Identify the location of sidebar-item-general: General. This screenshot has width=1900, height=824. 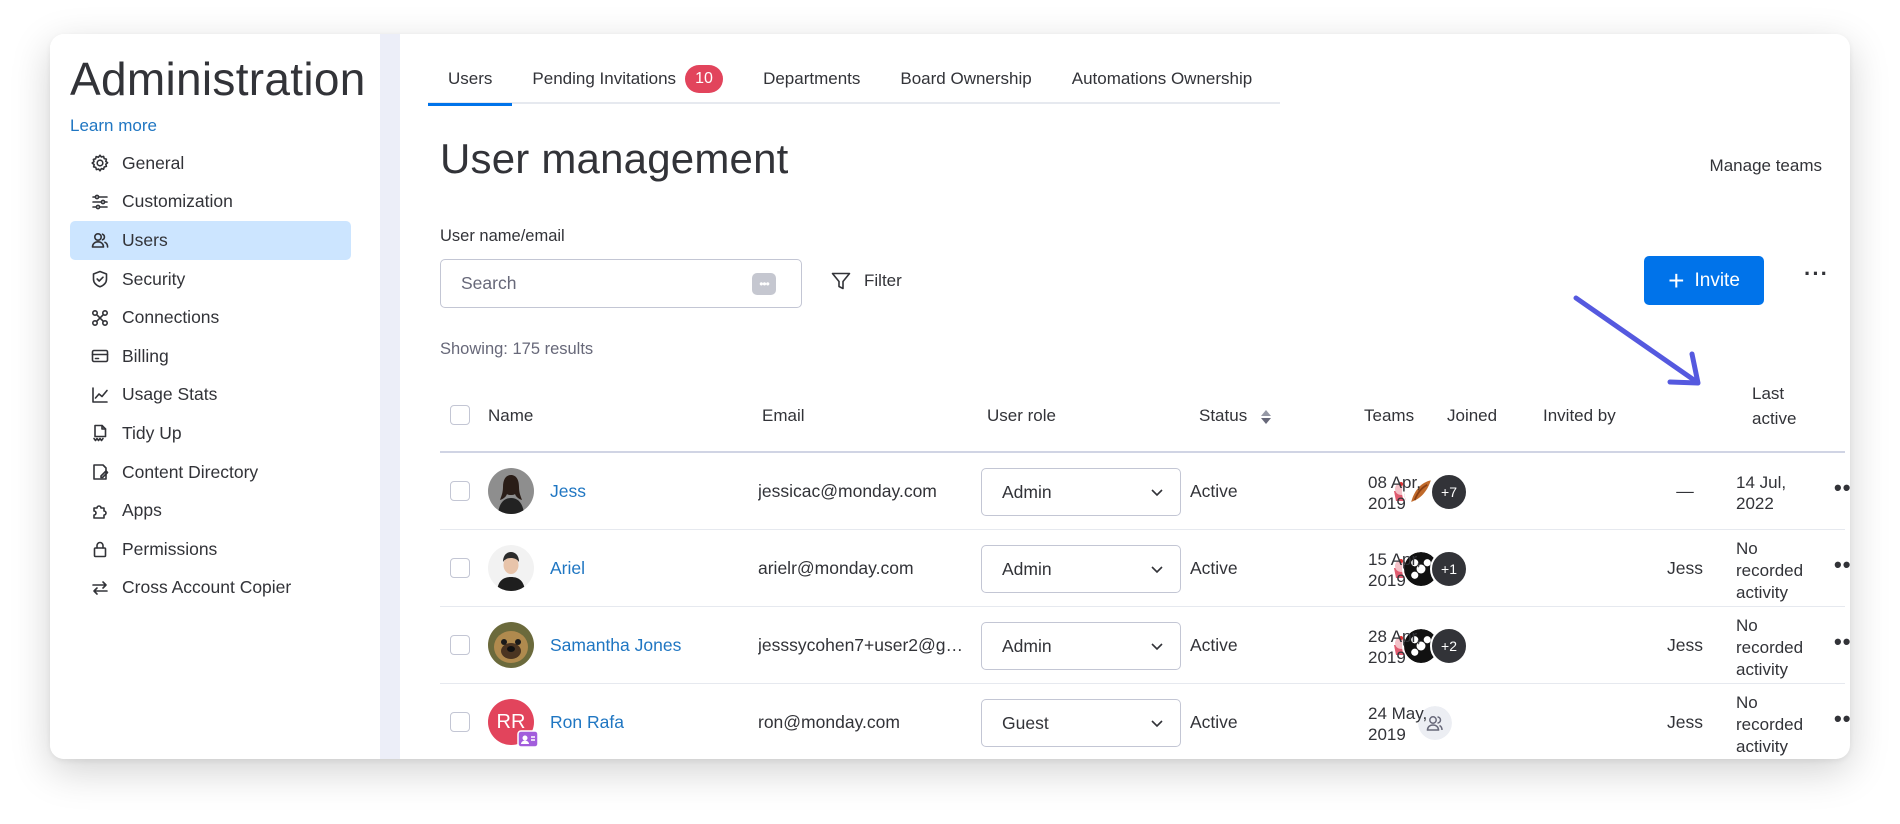
(210, 163).